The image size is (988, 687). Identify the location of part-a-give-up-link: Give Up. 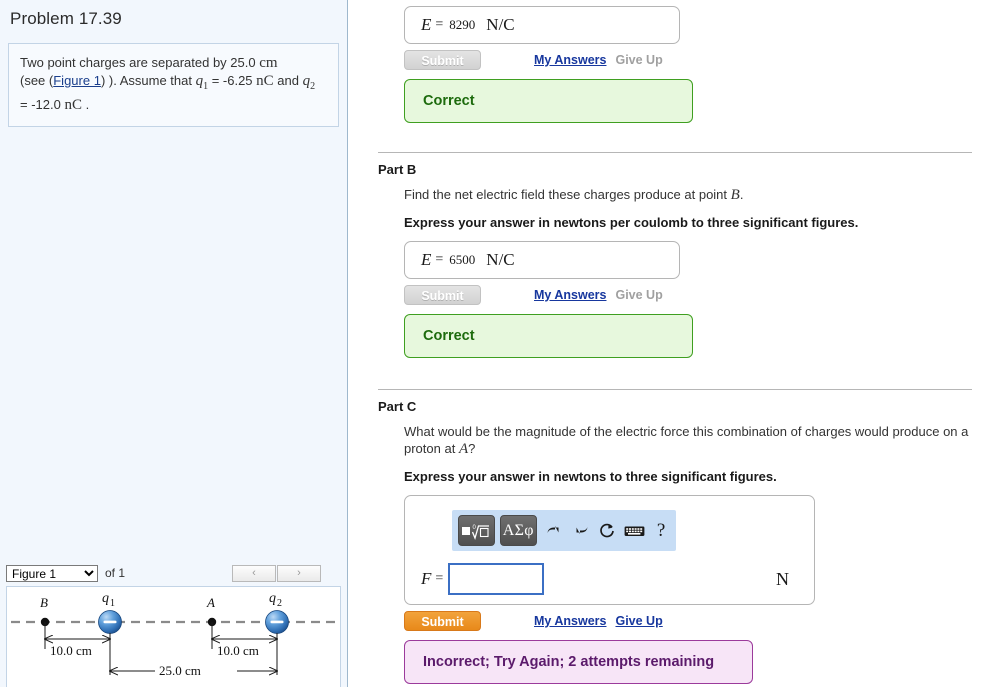
(639, 60).